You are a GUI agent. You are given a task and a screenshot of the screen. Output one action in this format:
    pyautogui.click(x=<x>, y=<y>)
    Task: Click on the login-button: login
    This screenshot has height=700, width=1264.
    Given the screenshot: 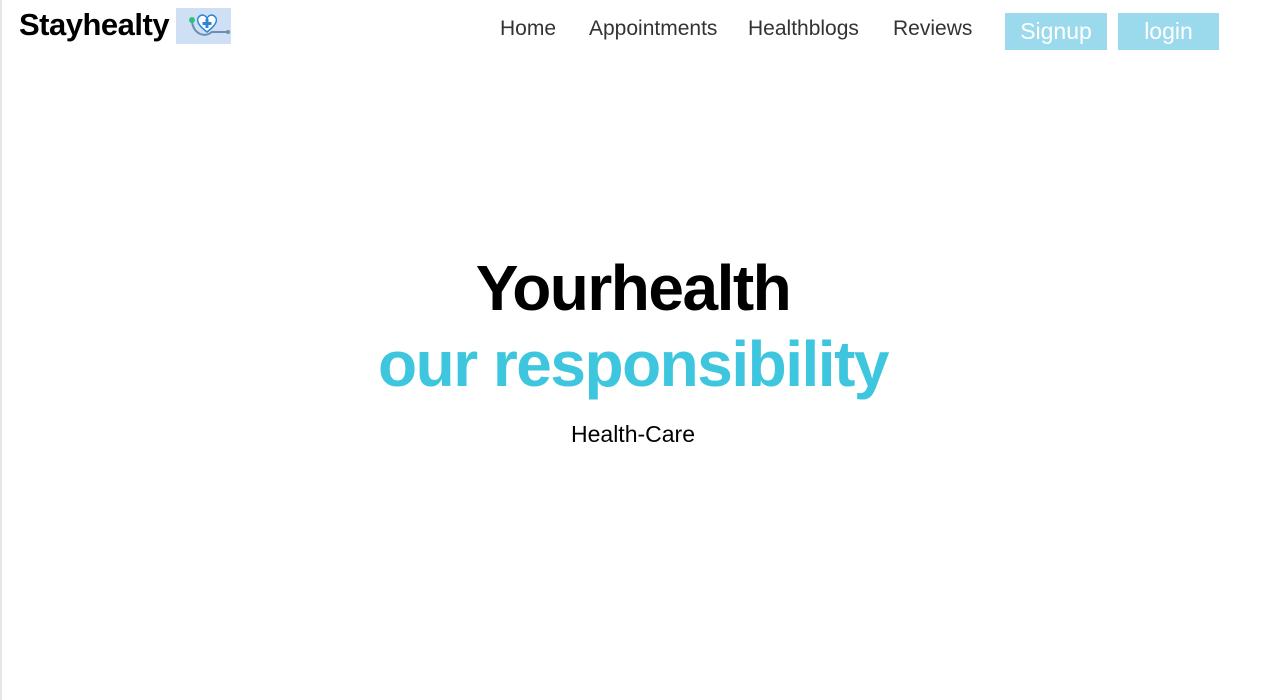 What is the action you would take?
    pyautogui.click(x=1168, y=31)
    